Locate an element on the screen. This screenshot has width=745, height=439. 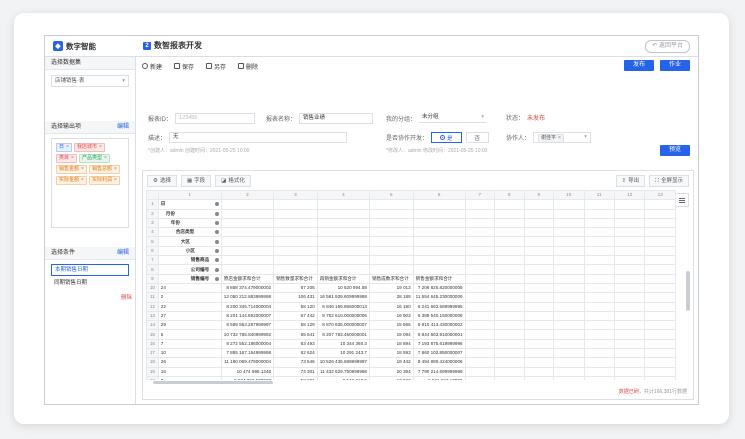
dimension-cell: 日 is located at coordinates (189, 204).